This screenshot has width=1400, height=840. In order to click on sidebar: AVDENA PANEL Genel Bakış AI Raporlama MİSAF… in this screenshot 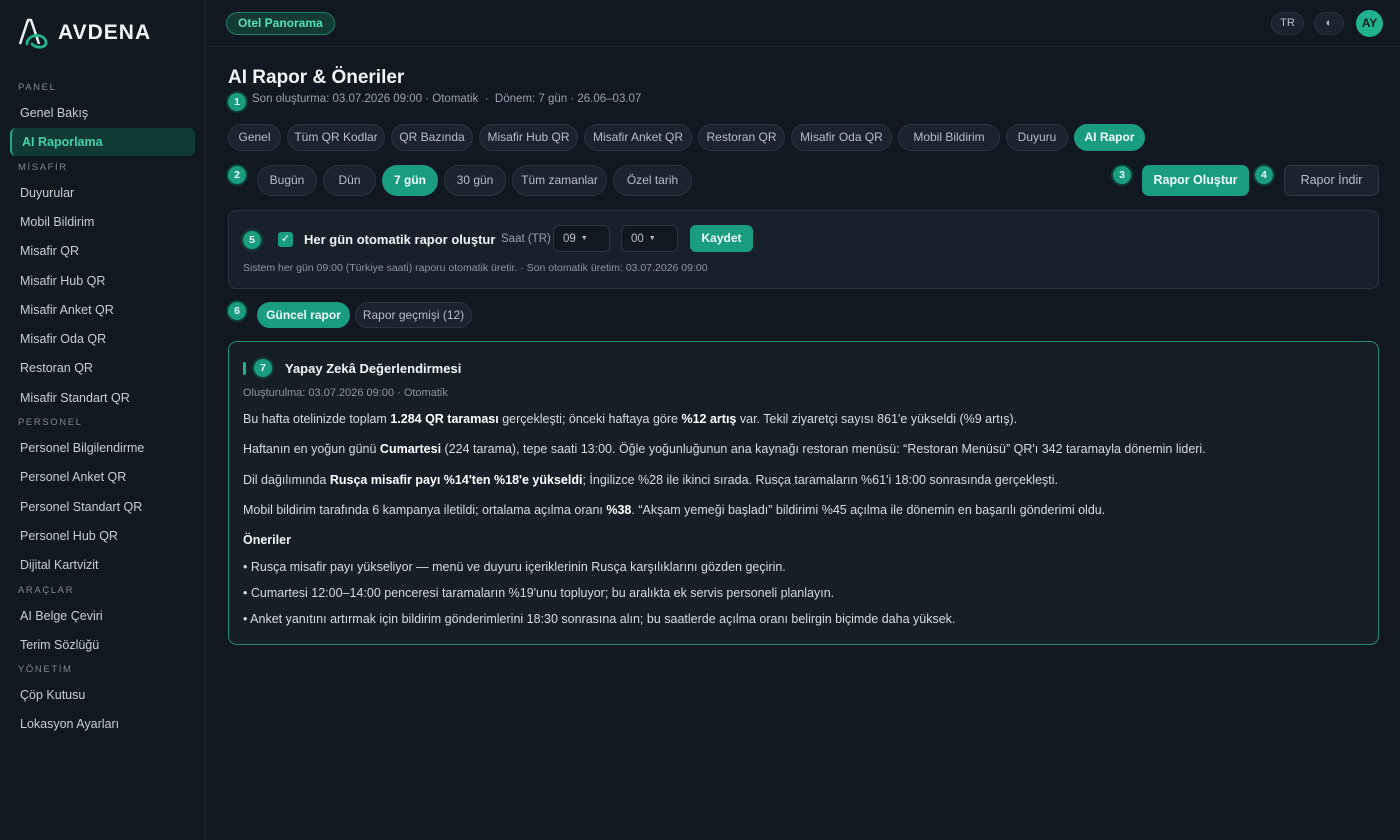, I will do `click(103, 420)`.